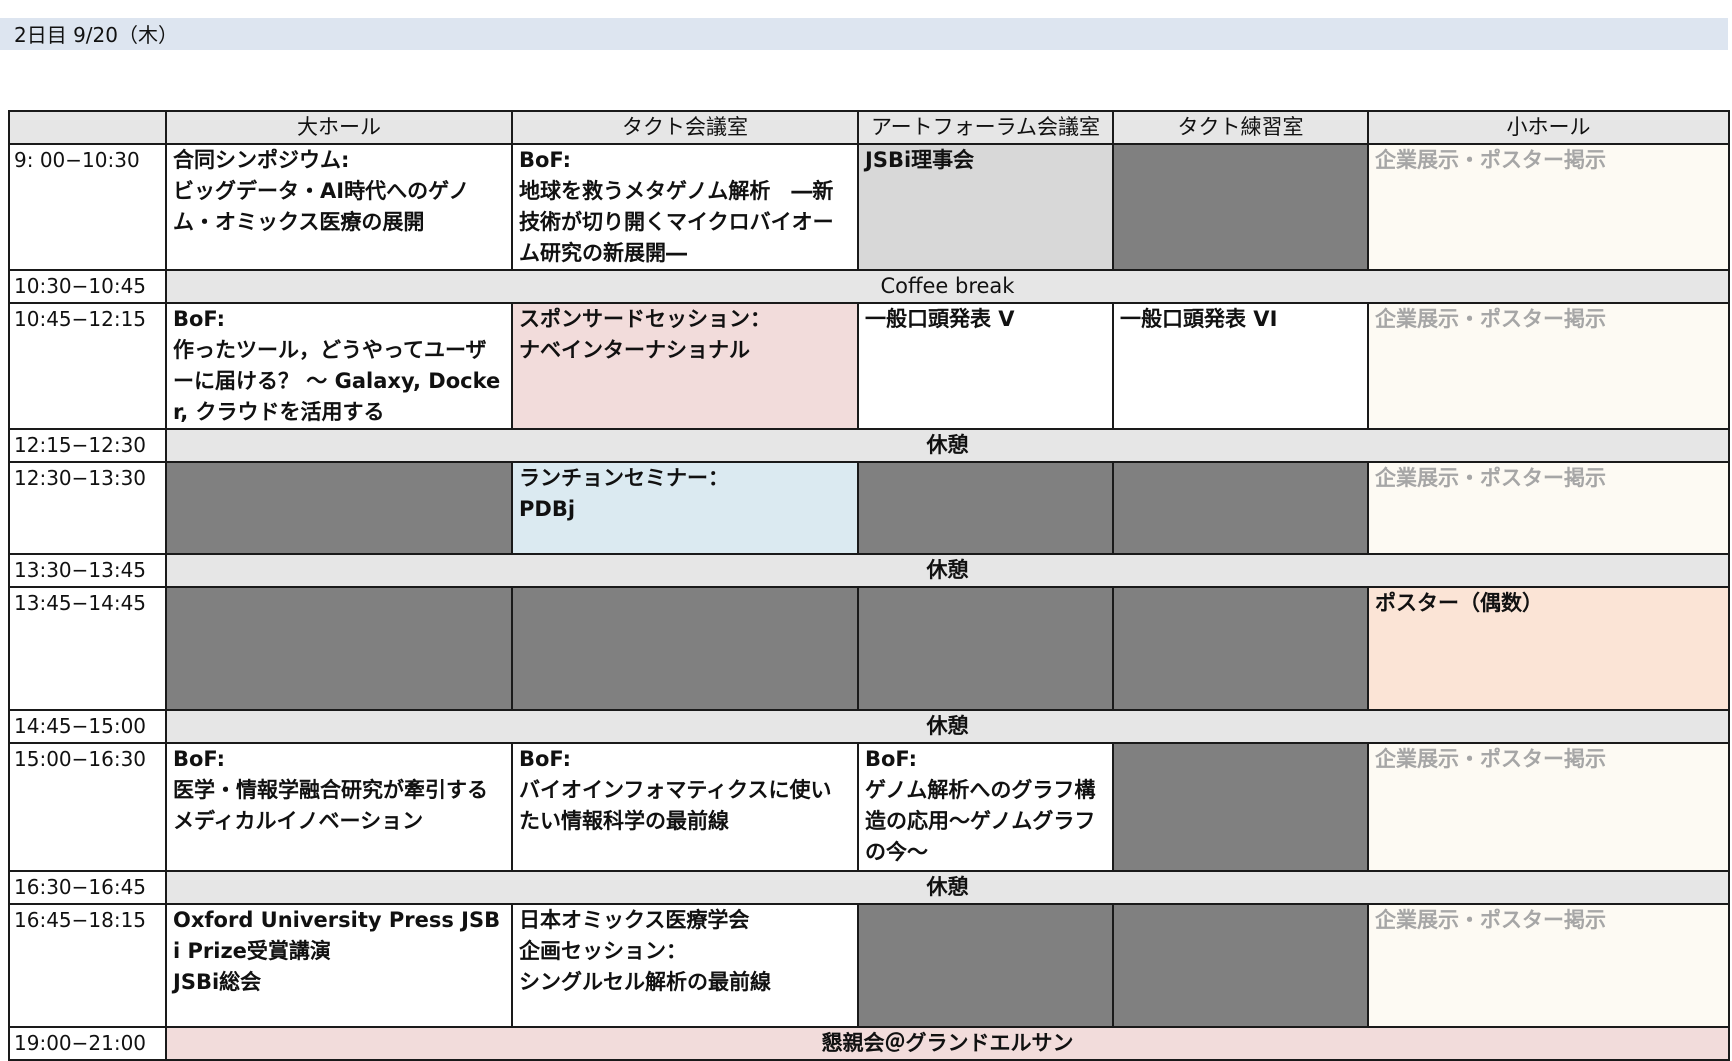  What do you see at coordinates (87, 207) in the screenshot?
I see `time-cell: 9: 00−10:30` at bounding box center [87, 207].